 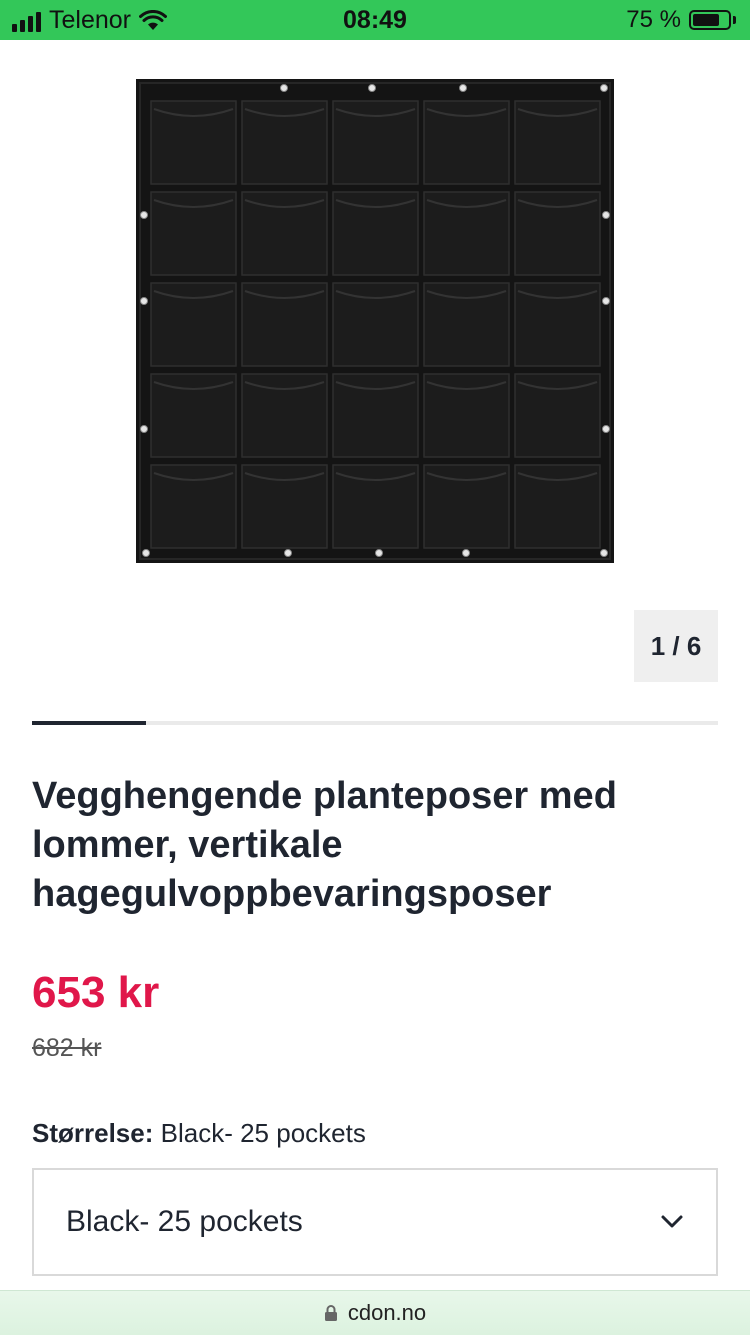 What do you see at coordinates (387, 1312) in the screenshot?
I see `url-text: cdon.no` at bounding box center [387, 1312].